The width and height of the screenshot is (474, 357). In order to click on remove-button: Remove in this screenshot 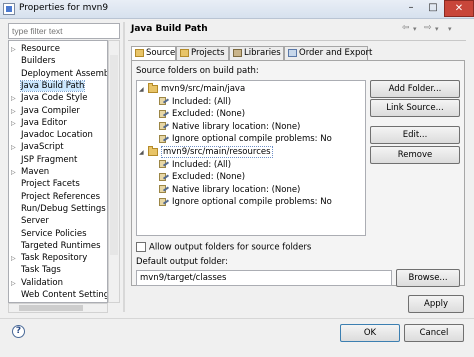, I will do `click(415, 155)`.